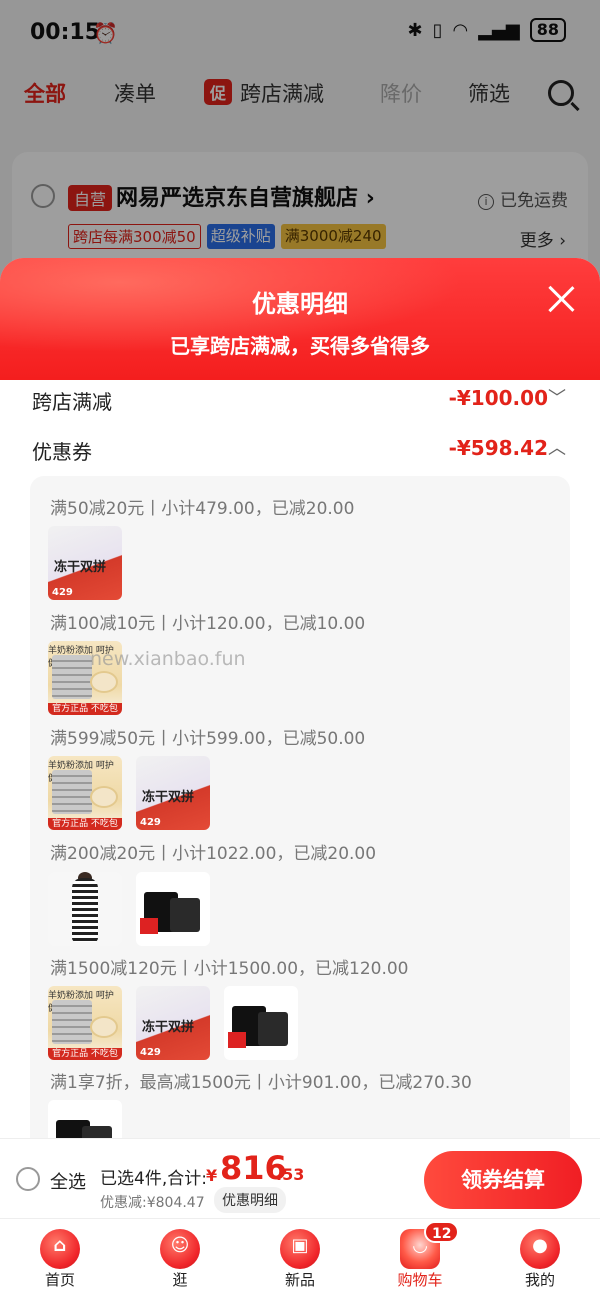 The width and height of the screenshot is (600, 1295). Describe the element at coordinates (153, 1179) in the screenshot. I see `selected-count: 已选4件,合计:` at that location.